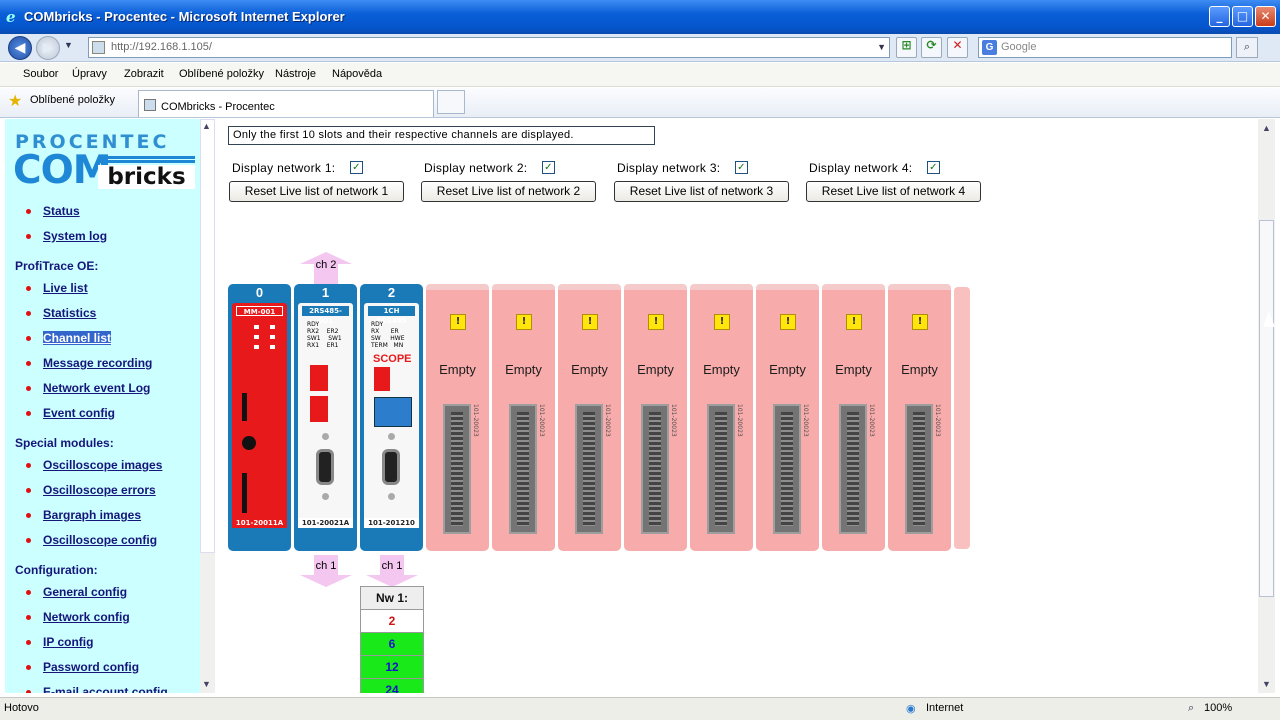  I want to click on reset-network-3-button: Reset Live list of network 3, so click(701, 191).